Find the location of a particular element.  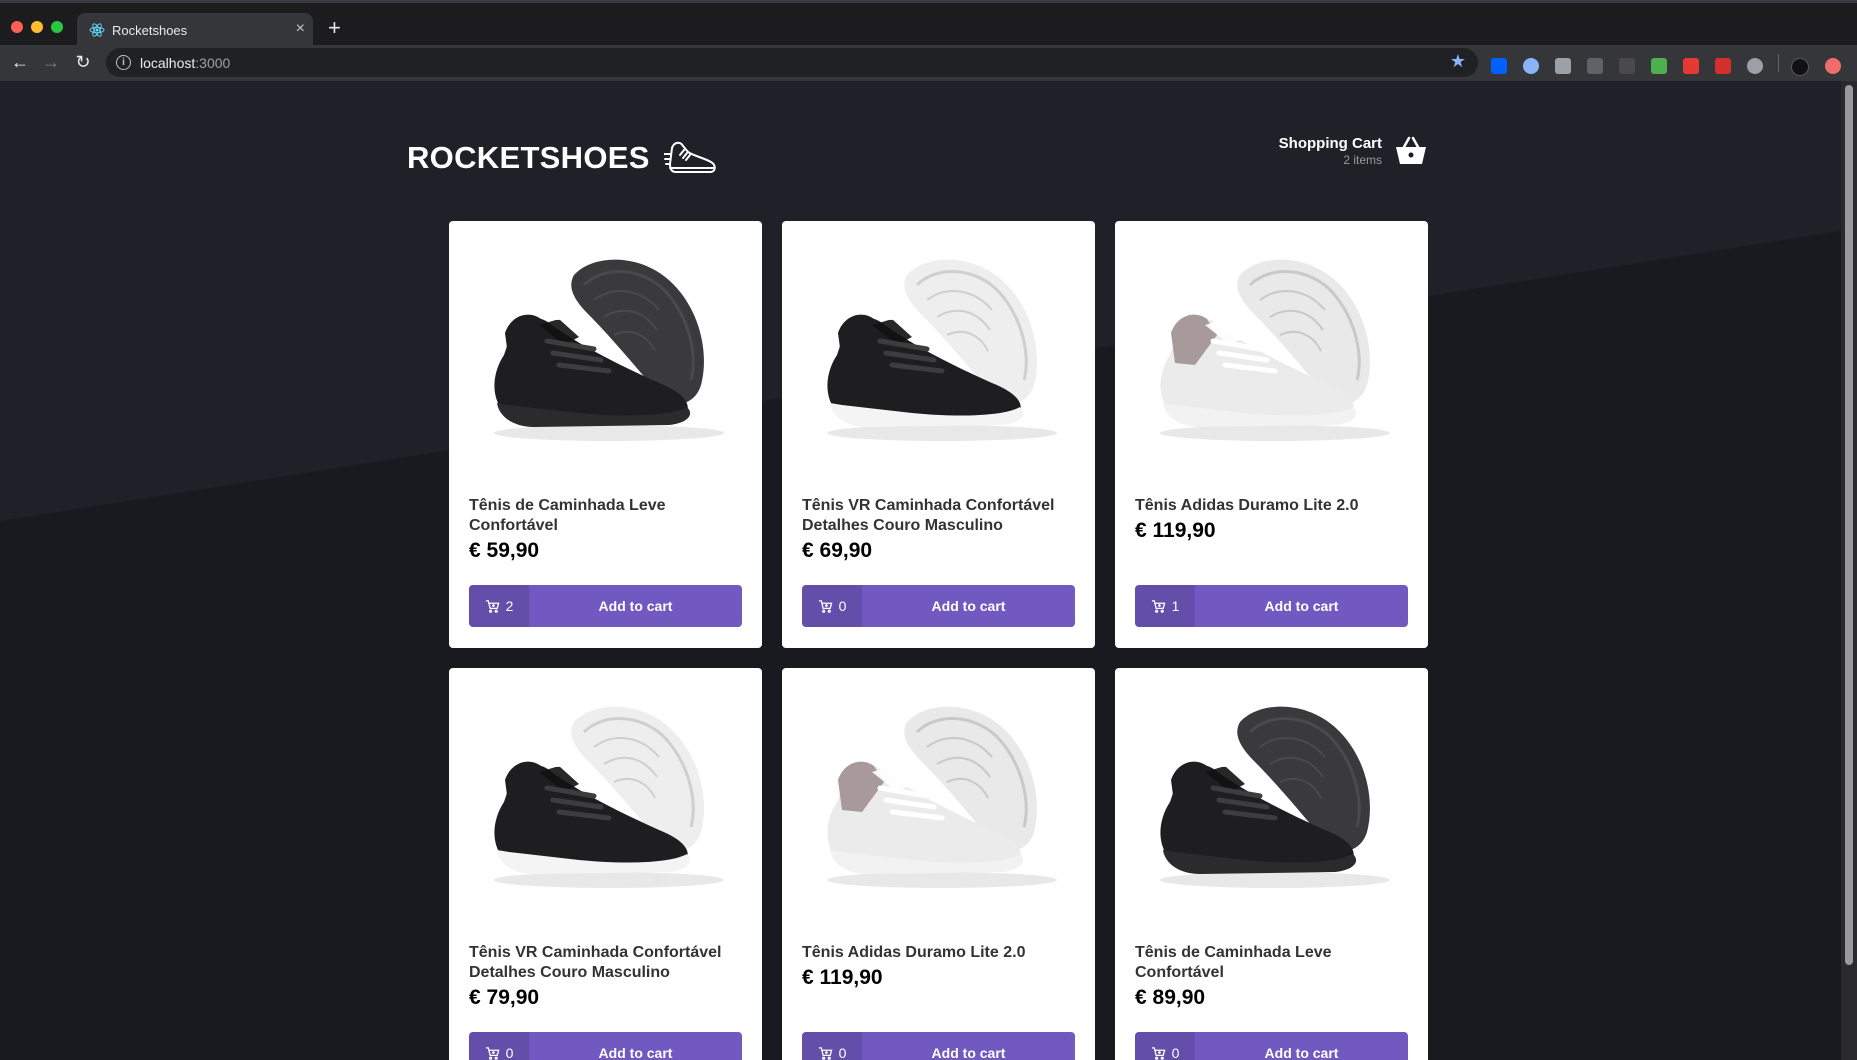

scrollbar-thumb is located at coordinates (1849, 525).